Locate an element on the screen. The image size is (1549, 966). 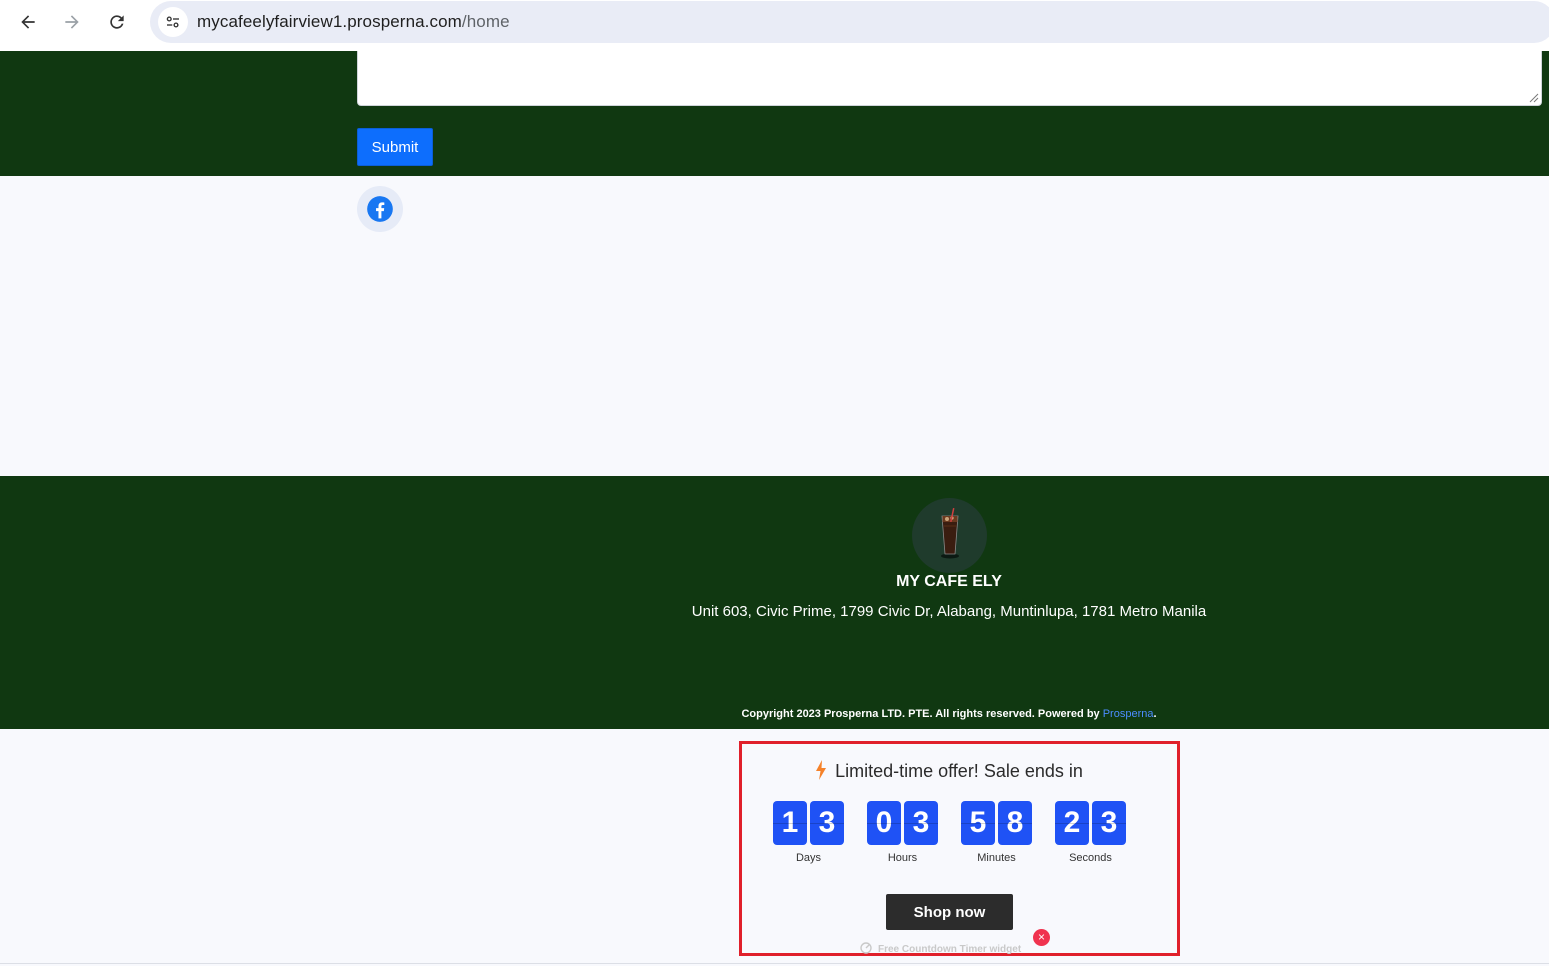
page-bottom-divider is located at coordinates (774, 963).